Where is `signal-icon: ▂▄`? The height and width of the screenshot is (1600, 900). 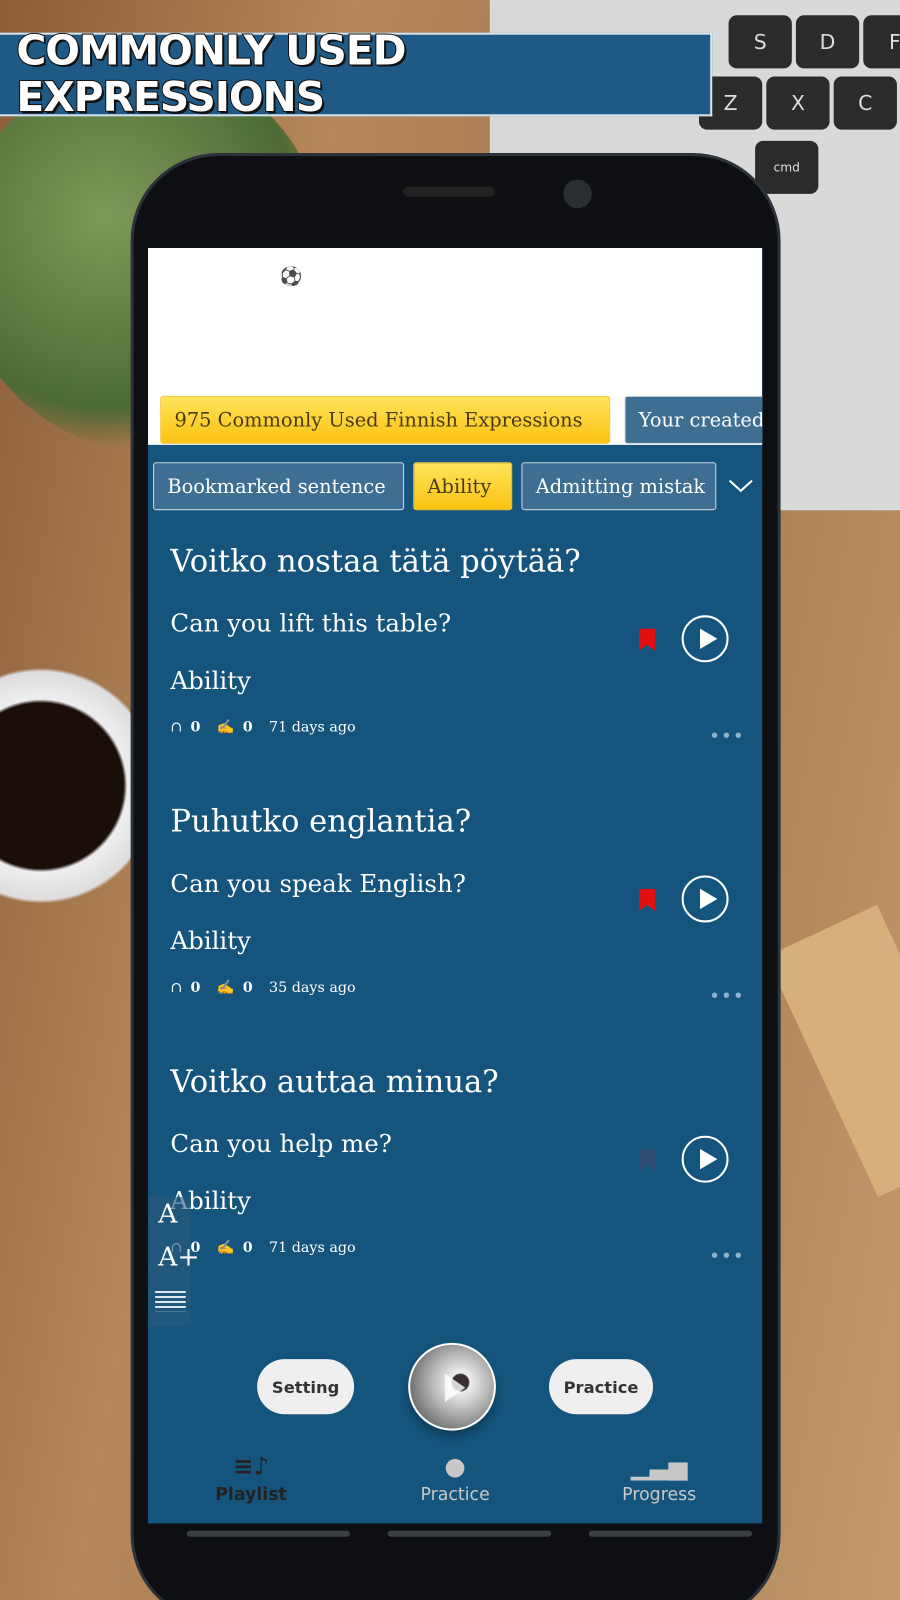 signal-icon: ▂▄ is located at coordinates (662, 277).